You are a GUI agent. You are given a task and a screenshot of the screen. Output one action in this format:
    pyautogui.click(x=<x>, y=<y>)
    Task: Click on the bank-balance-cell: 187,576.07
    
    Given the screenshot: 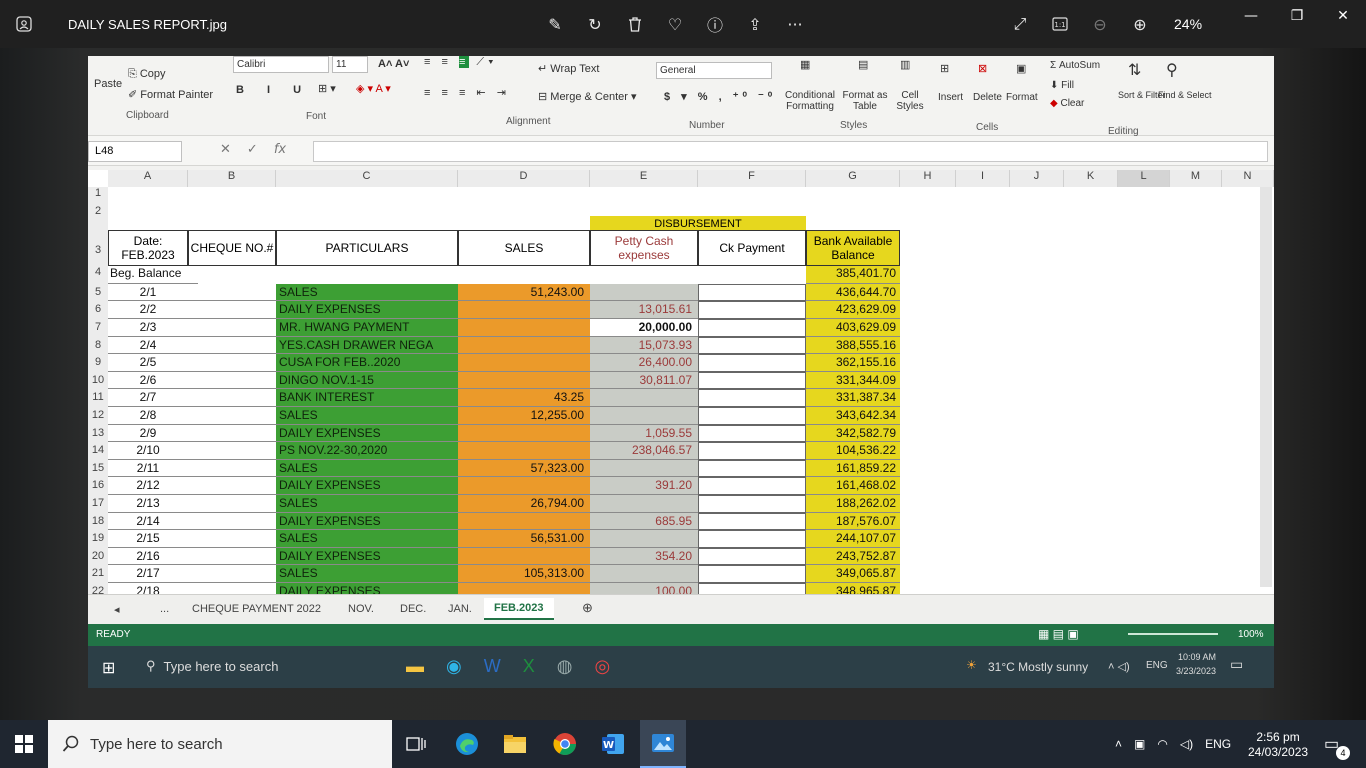 What is the action you would take?
    pyautogui.click(x=853, y=521)
    